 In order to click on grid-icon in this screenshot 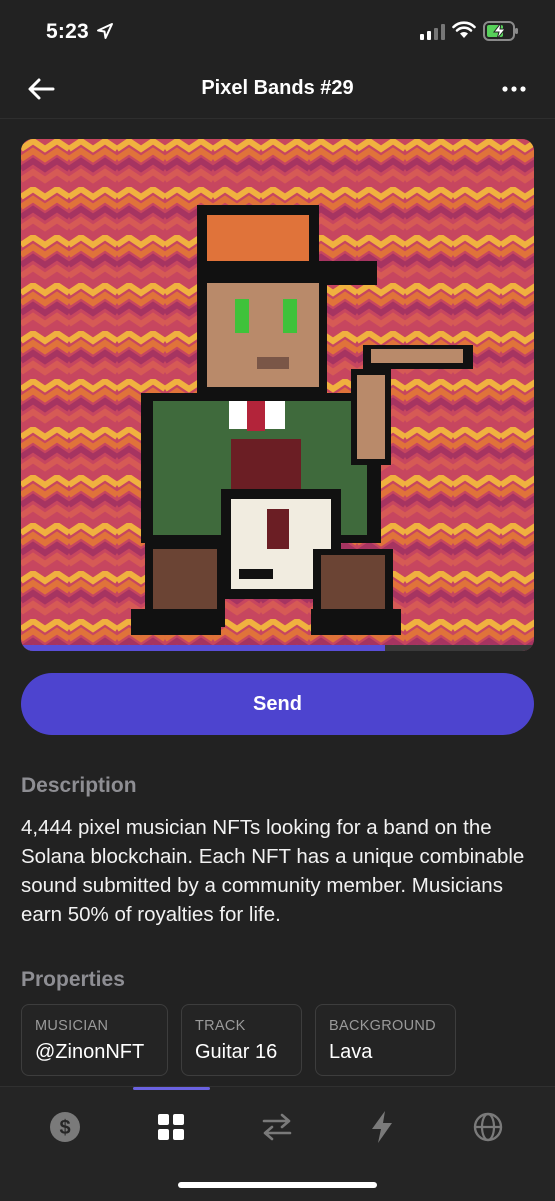, I will do `click(171, 1127)`.